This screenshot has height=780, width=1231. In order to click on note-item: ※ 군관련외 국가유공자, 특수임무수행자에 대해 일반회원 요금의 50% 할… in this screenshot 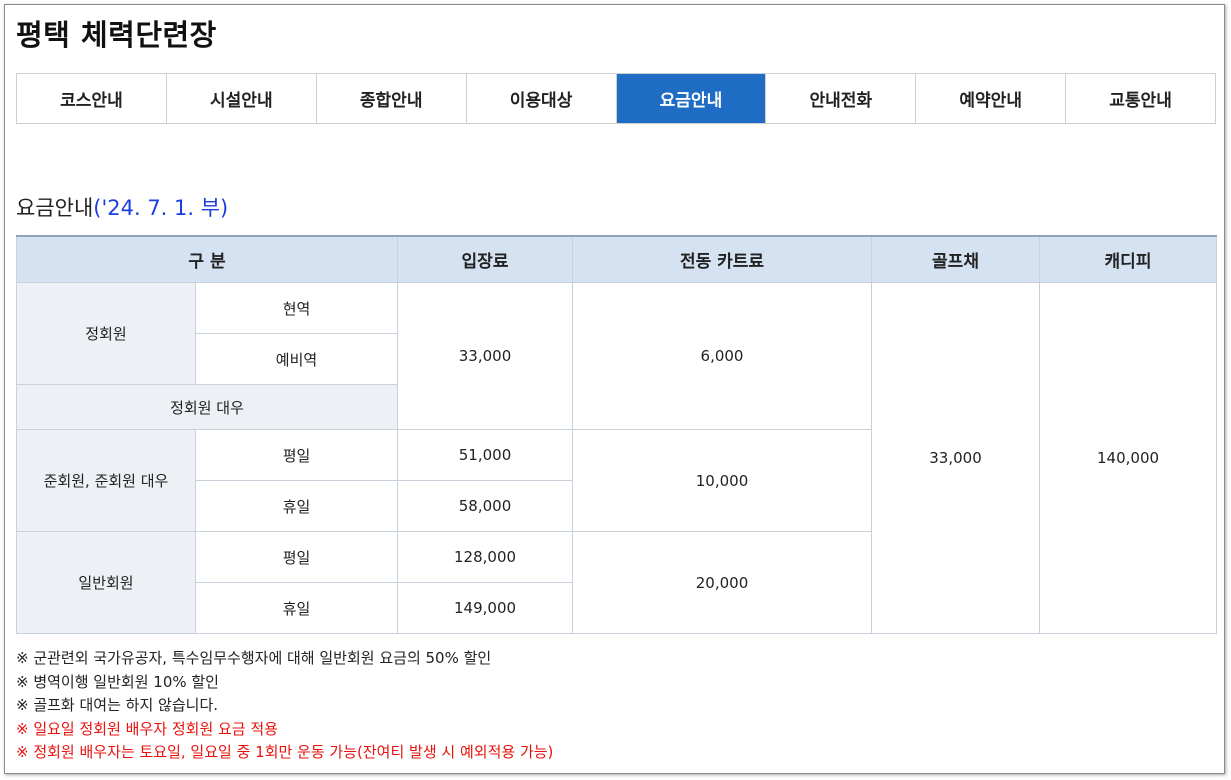, I will do `click(254, 658)`.